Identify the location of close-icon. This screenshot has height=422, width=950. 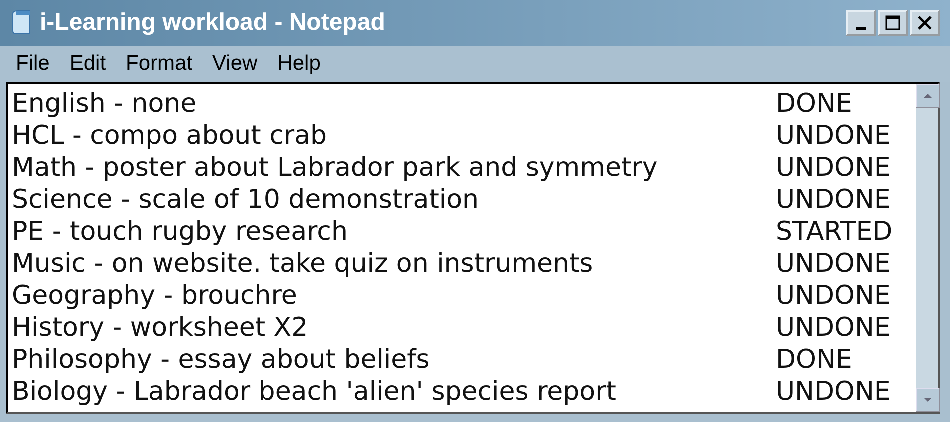
(925, 23).